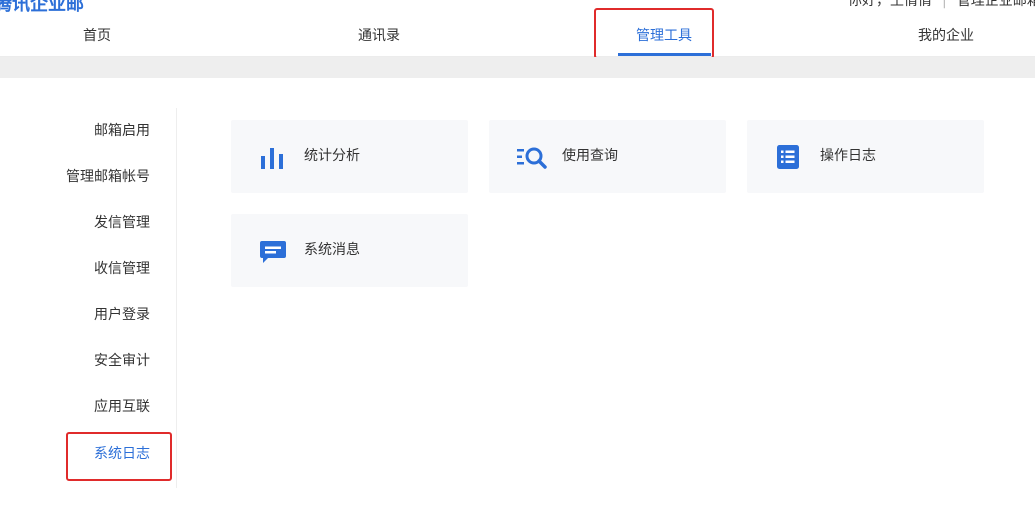  What do you see at coordinates (332, 250) in the screenshot?
I see `tool-card-label: 系统消息` at bounding box center [332, 250].